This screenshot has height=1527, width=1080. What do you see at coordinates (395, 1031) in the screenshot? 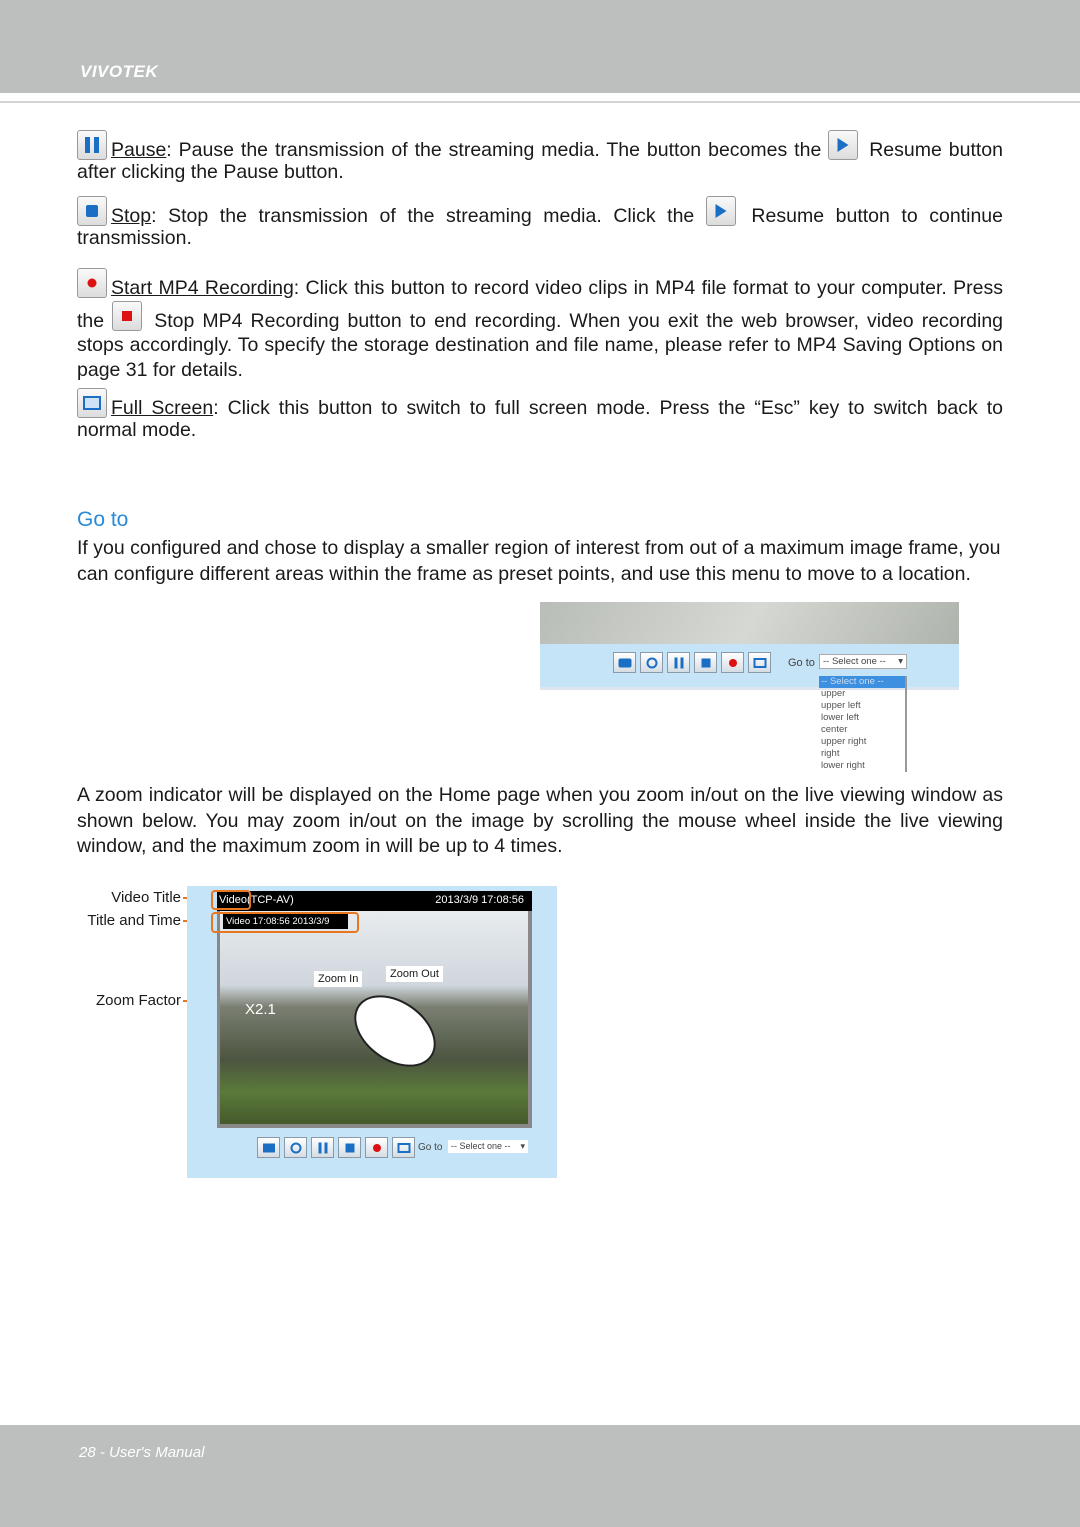
I see `mouse-icon` at bounding box center [395, 1031].